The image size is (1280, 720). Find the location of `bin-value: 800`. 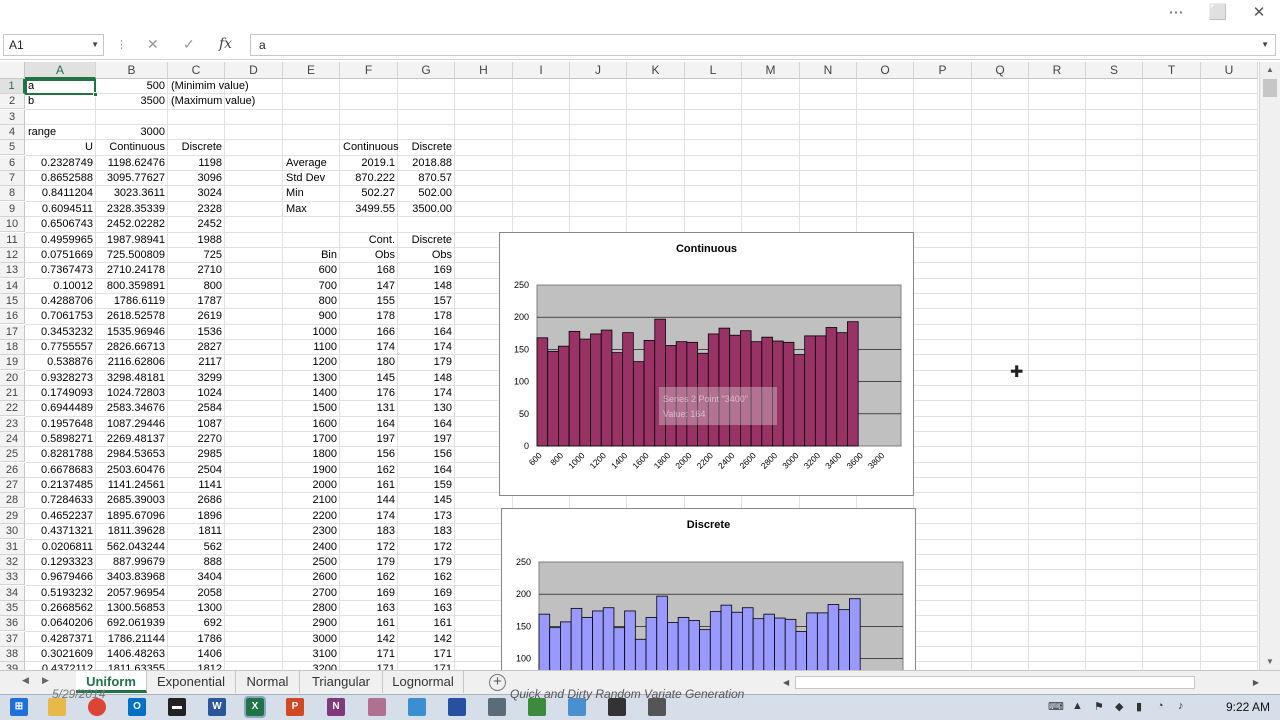

bin-value: 800 is located at coordinates (311, 301).